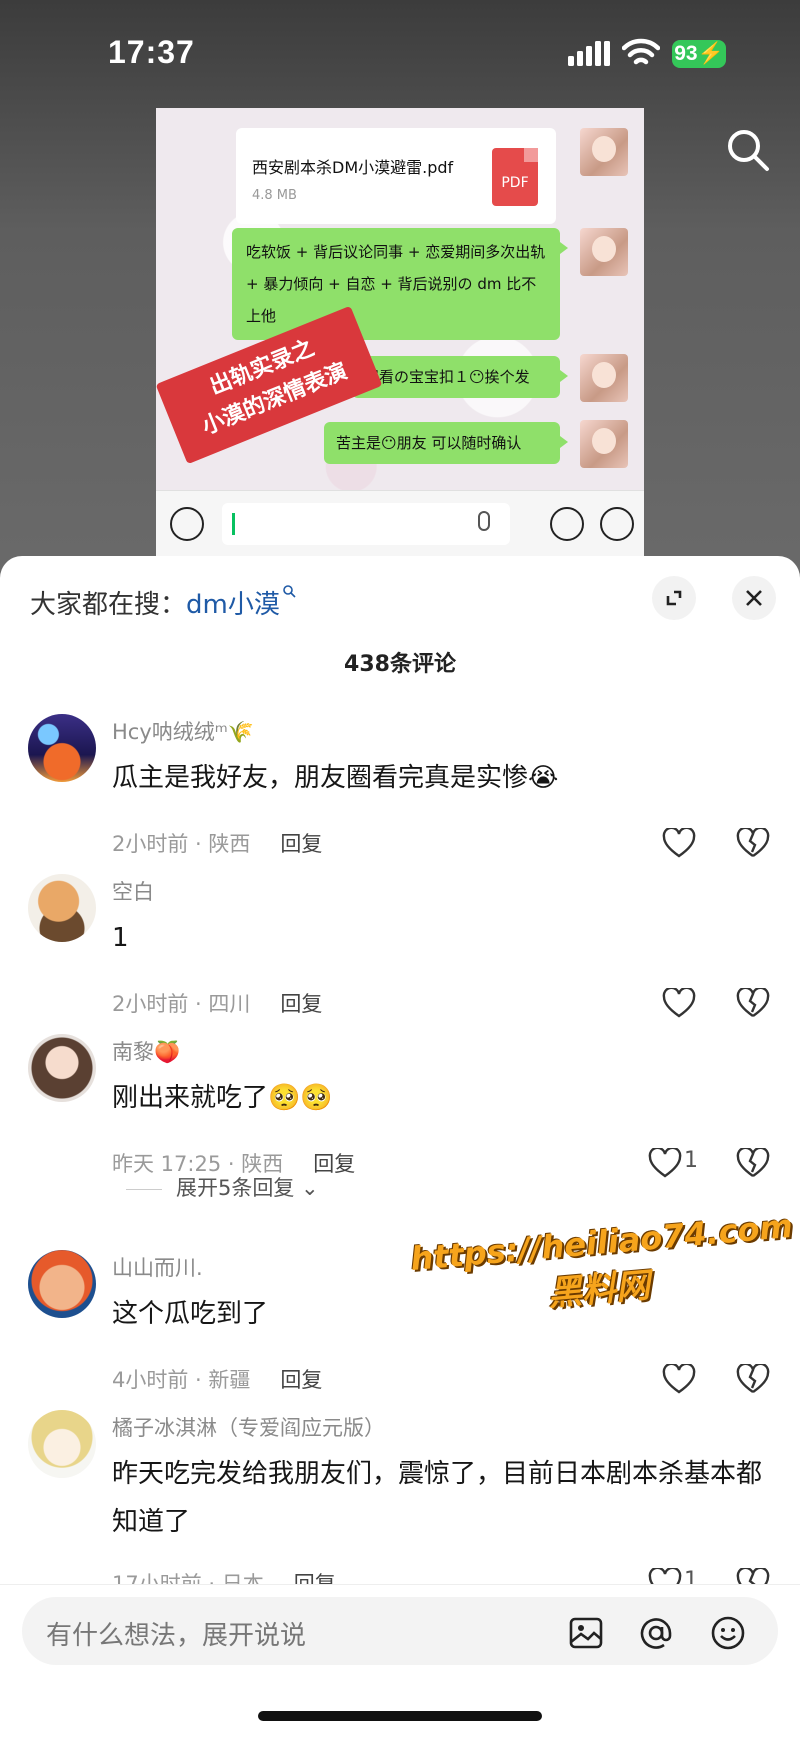  I want to click on comment-author: 南黎🍑, so click(146, 1051).